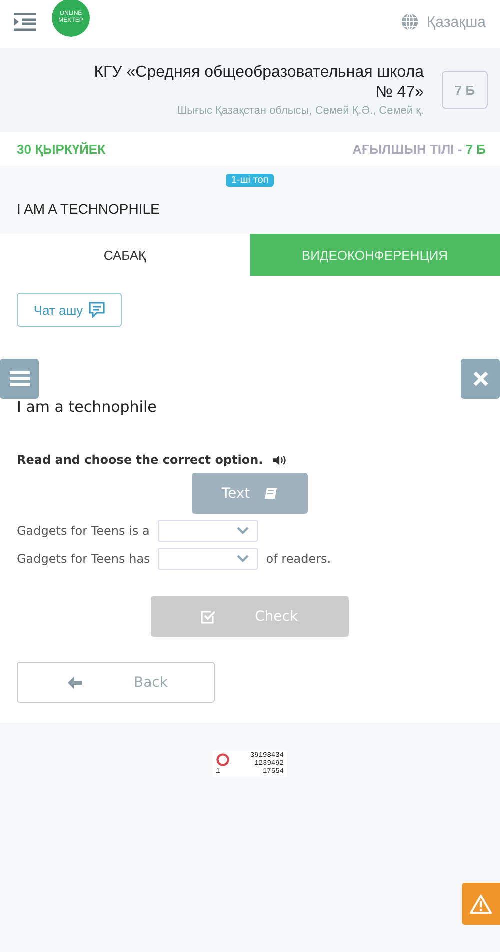 This screenshot has width=500, height=952. I want to click on globe-icon, so click(409, 22).